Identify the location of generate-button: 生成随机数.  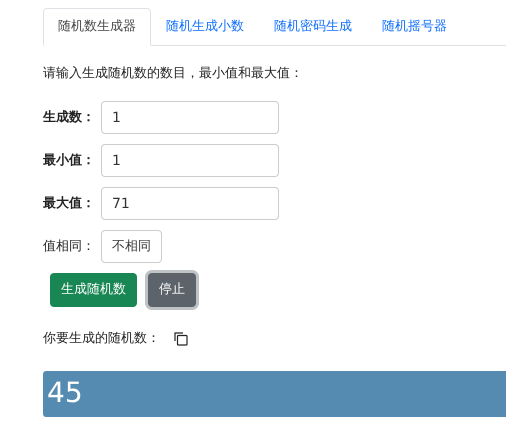
(93, 290).